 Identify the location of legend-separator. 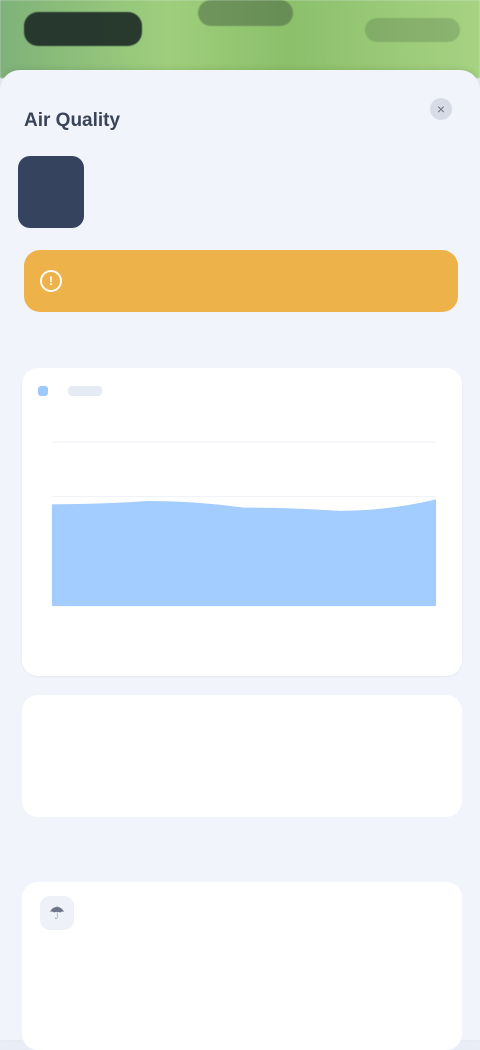
(85, 391).